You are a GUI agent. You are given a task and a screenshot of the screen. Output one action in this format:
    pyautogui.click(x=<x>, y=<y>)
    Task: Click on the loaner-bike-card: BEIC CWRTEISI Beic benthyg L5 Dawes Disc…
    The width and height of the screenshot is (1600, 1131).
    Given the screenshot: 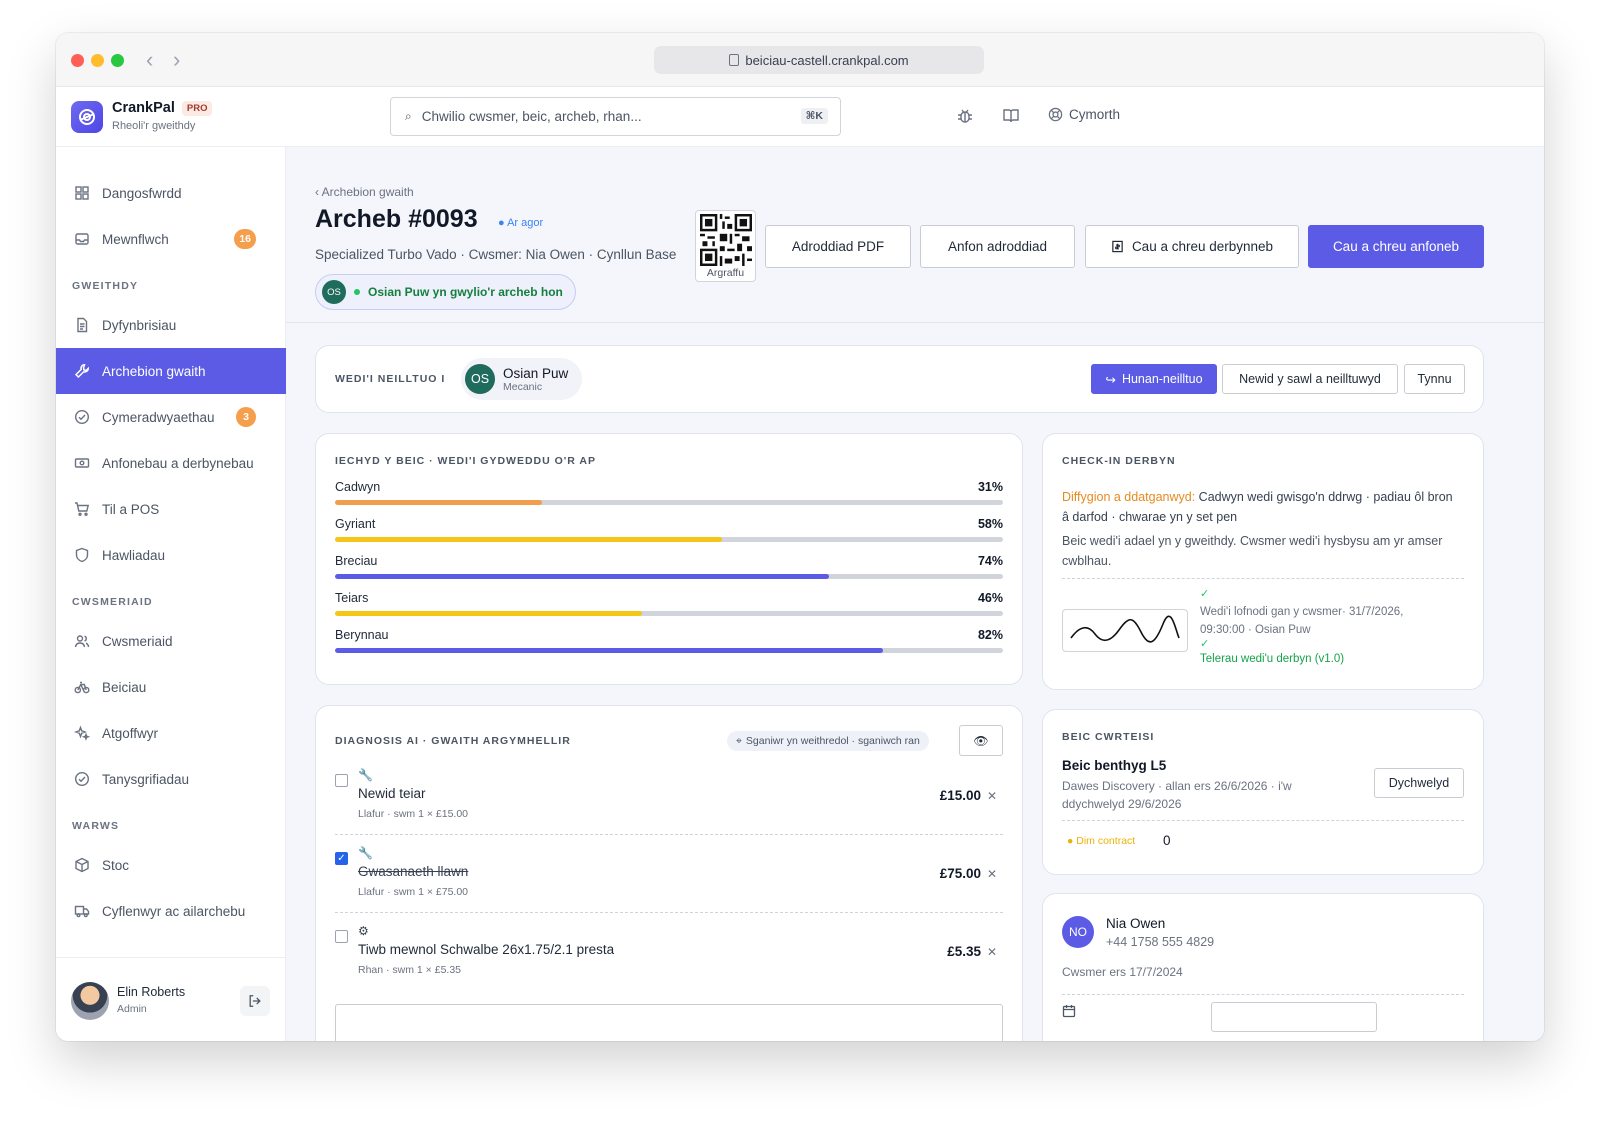 What is the action you would take?
    pyautogui.click(x=1263, y=792)
    